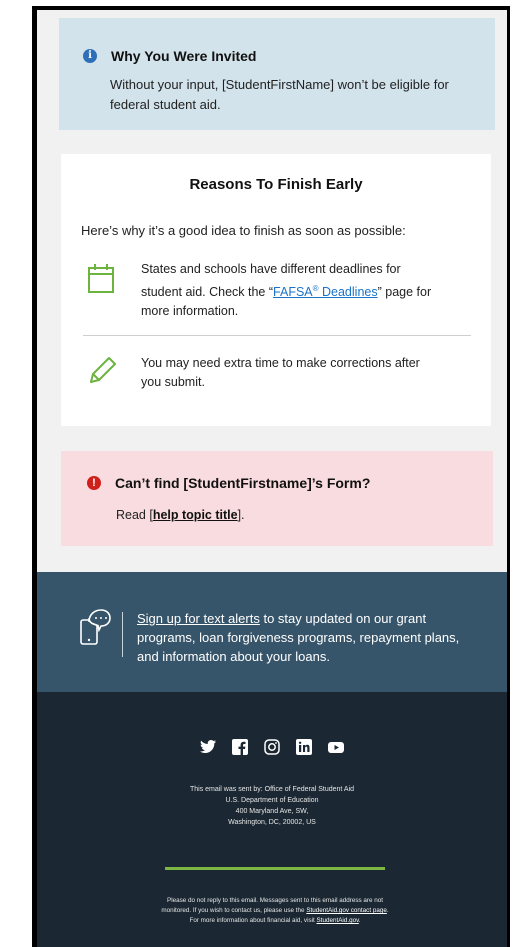 The height and width of the screenshot is (947, 514). Describe the element at coordinates (304, 747) in the screenshot. I see `linkedin-icon` at that location.